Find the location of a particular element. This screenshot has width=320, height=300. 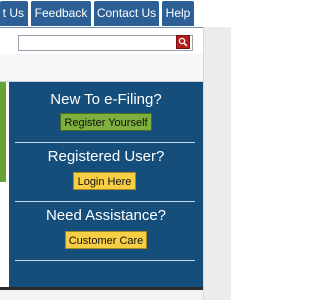

nav-tab-feedback-label: Feedback is located at coordinates (61, 13).